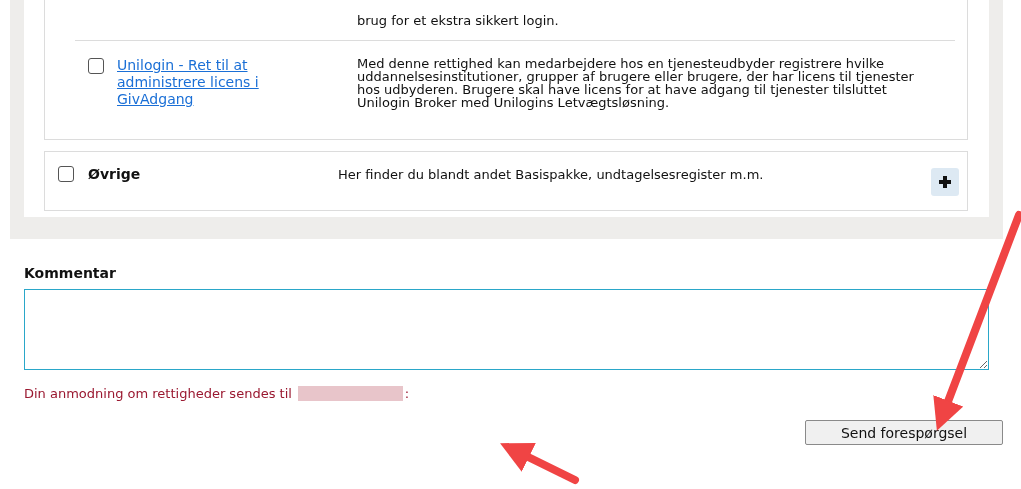 The height and width of the screenshot is (489, 1021). I want to click on permission-link: Unilogin - Ret til at administrere licens i GivAdgang, so click(209, 82).